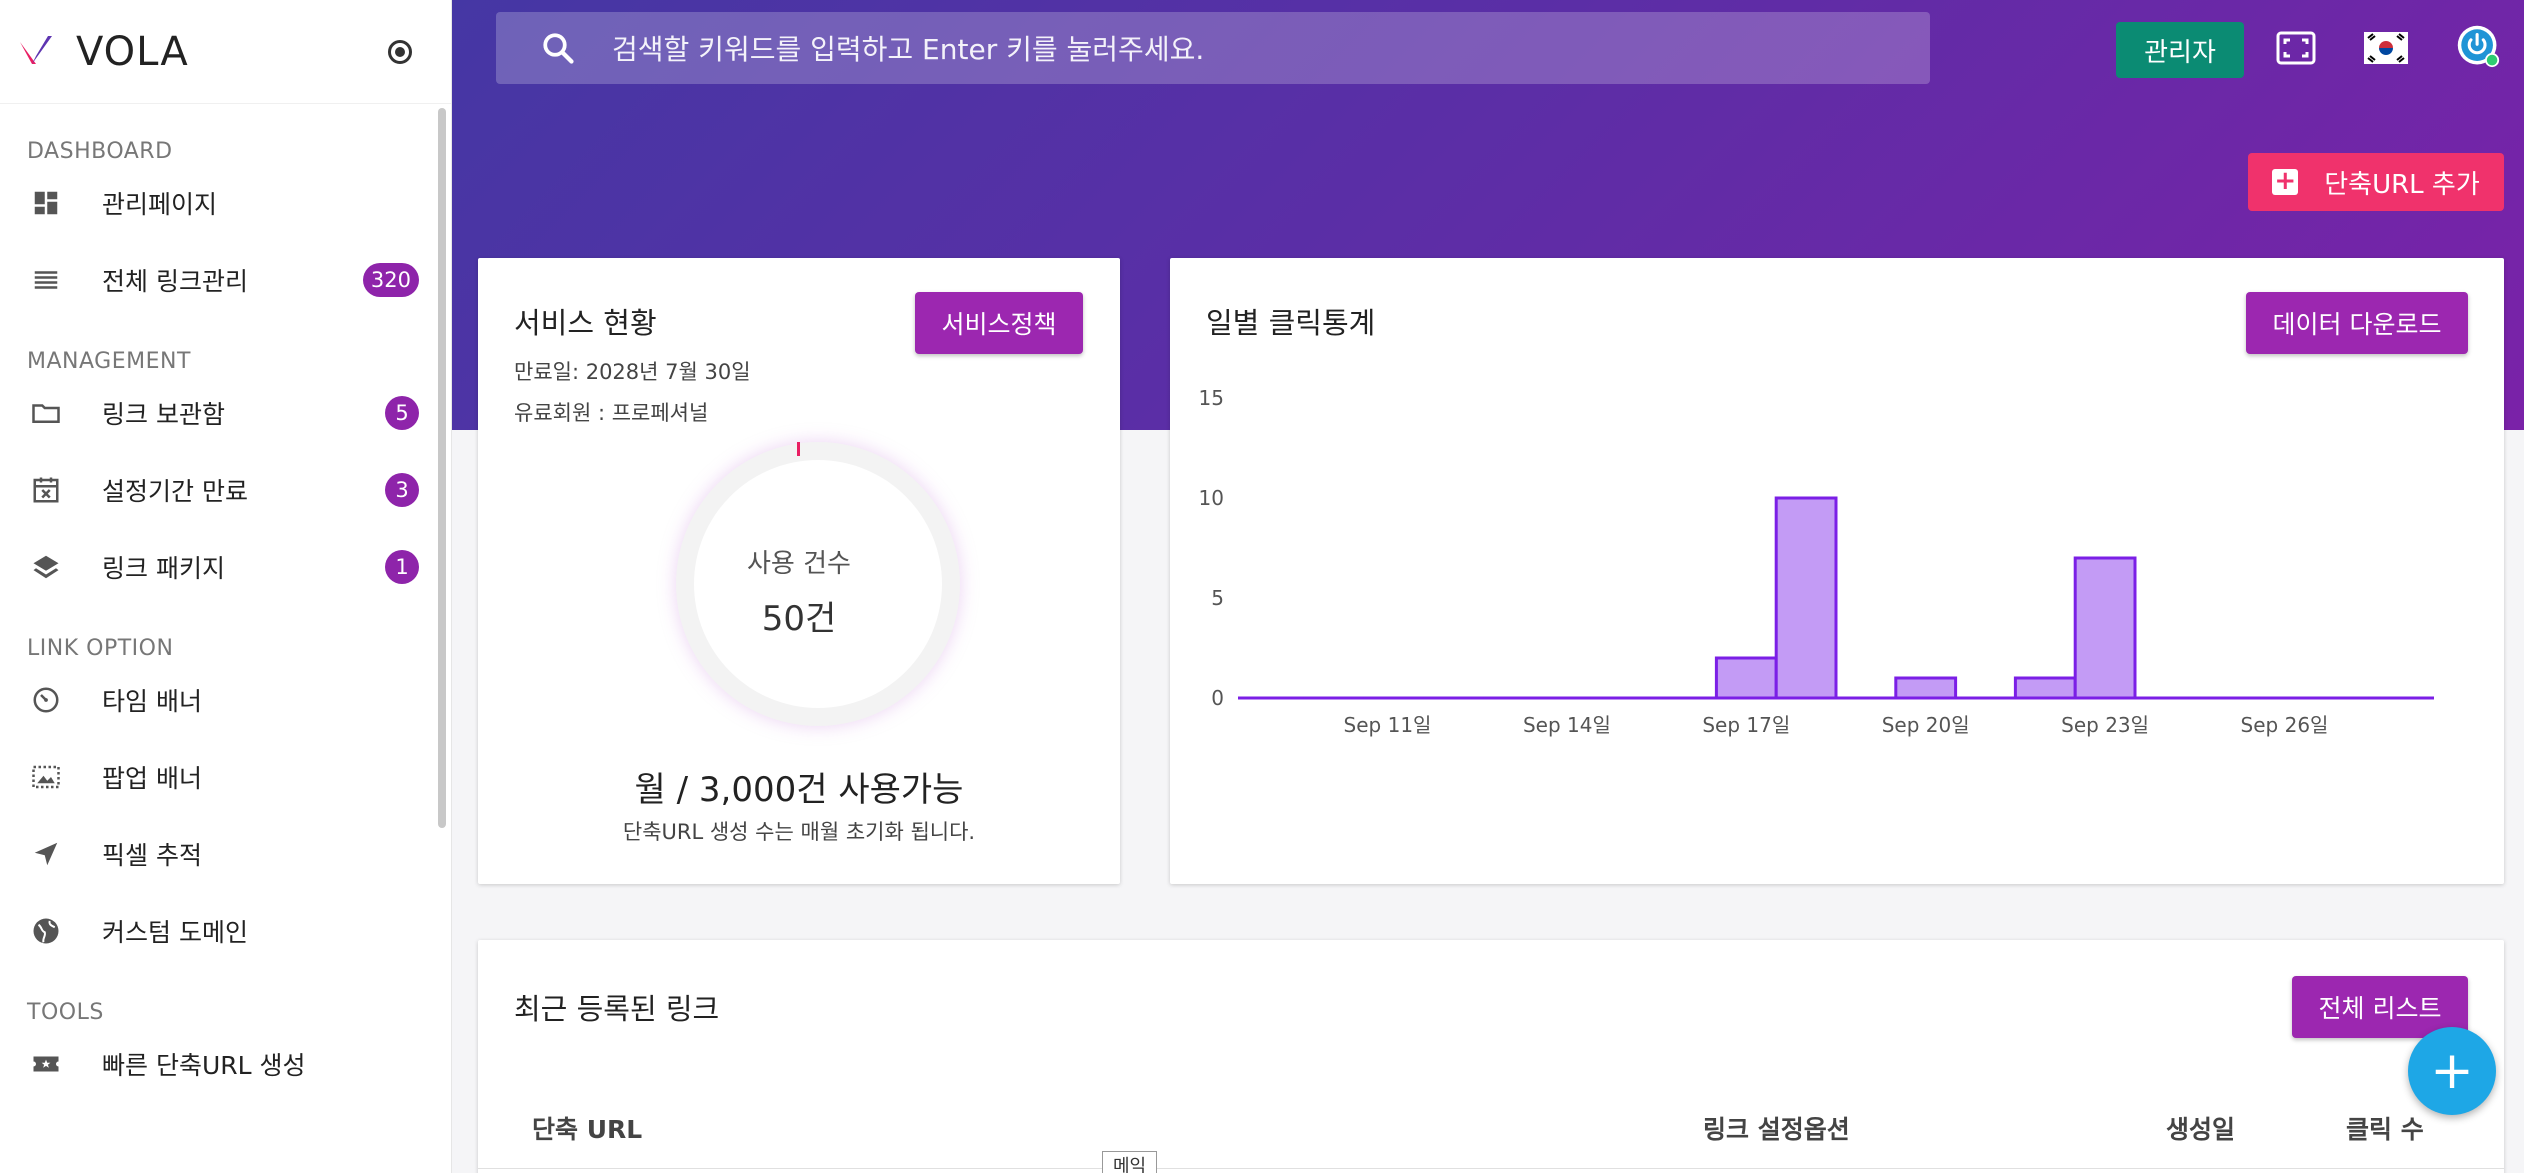 Image resolution: width=2524 pixels, height=1173 pixels. Describe the element at coordinates (1388, 725) in the screenshot. I see `x-tick-label: Sep 11일` at that location.